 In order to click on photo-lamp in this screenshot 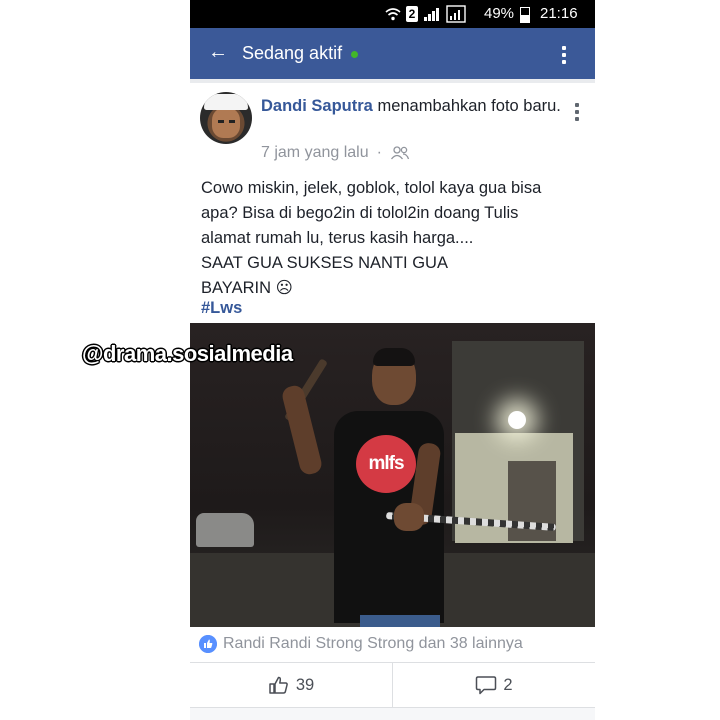, I will do `click(517, 420)`.